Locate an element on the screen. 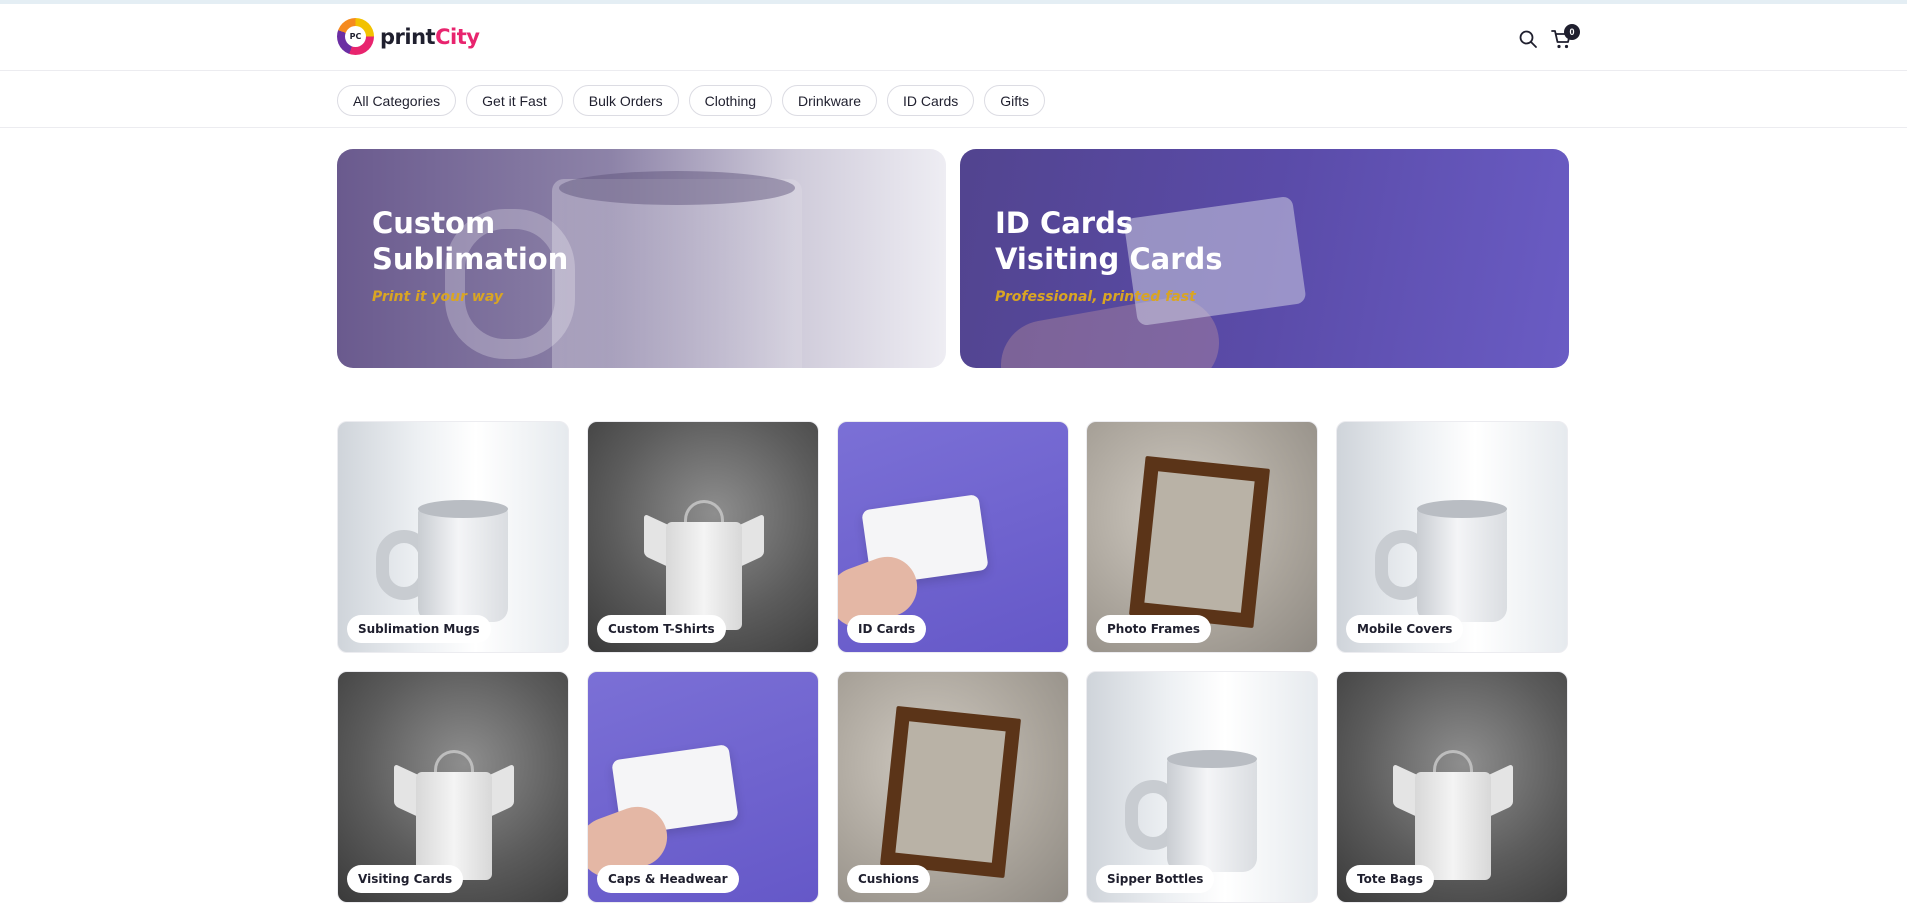 This screenshot has width=1907, height=905. product-tile-id-cards: ID Cards is located at coordinates (953, 537).